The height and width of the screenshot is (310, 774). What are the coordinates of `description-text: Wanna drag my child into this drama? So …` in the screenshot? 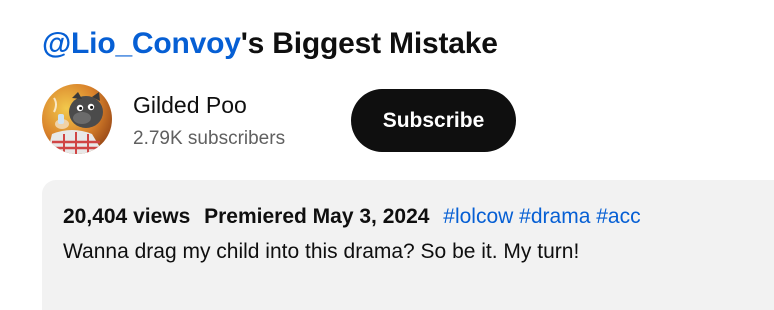 It's located at (321, 251).